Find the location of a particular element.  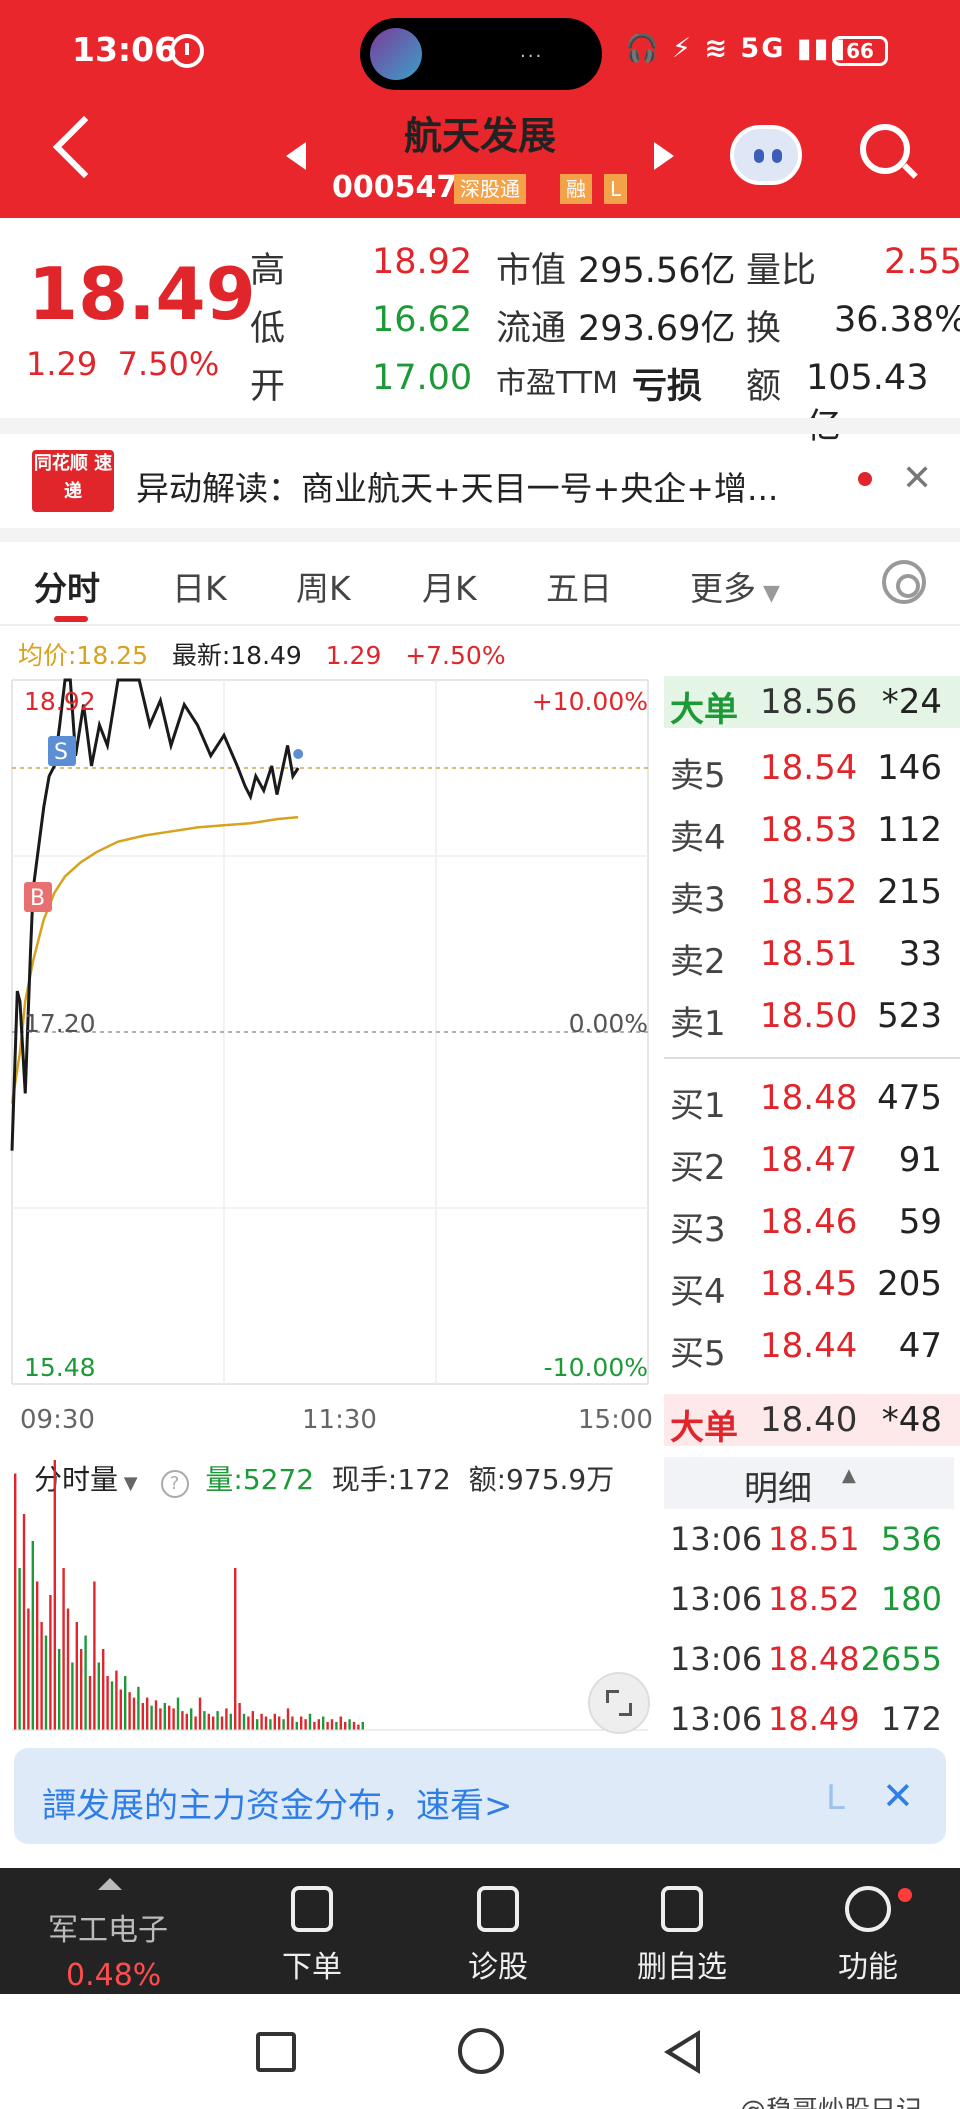

big-sell-row: 大单 18.56 *24 is located at coordinates (812, 703).